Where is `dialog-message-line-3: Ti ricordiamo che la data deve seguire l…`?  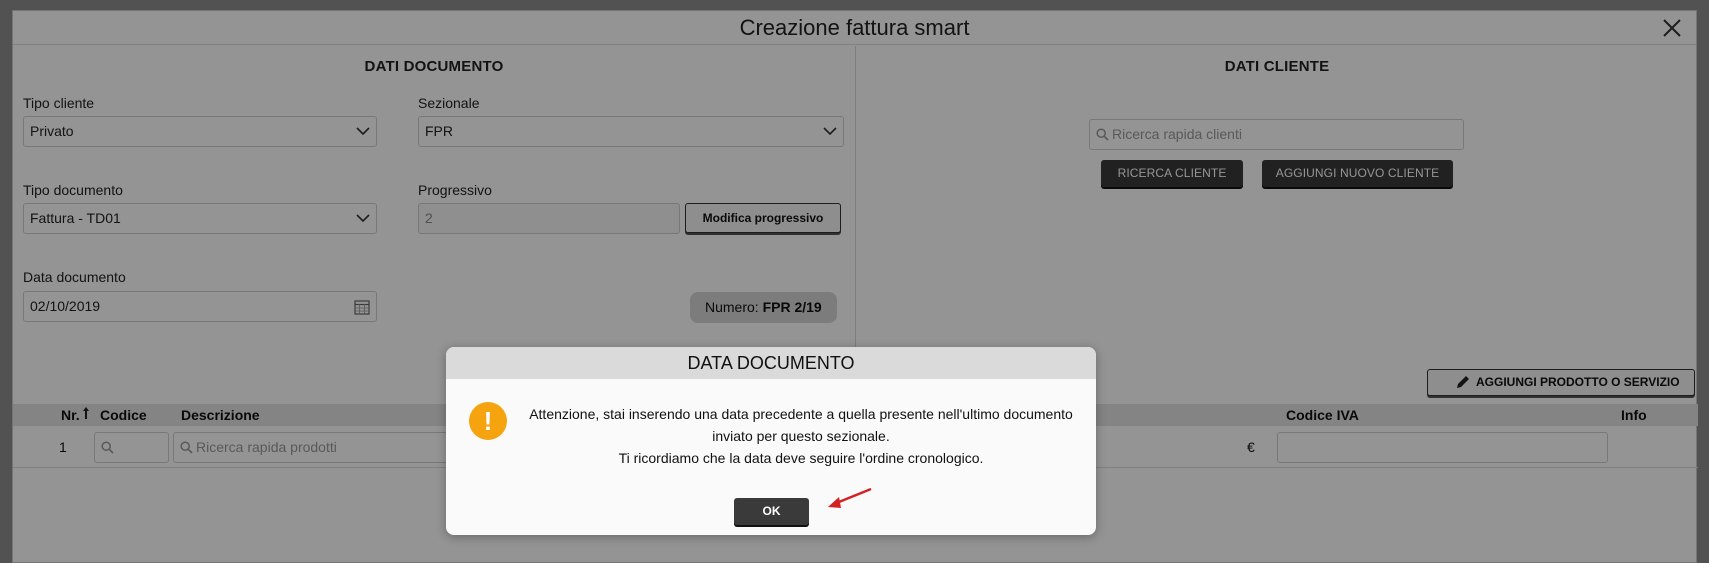
dialog-message-line-3: Ti ricordiamo che la data deve seguire l… is located at coordinates (801, 458).